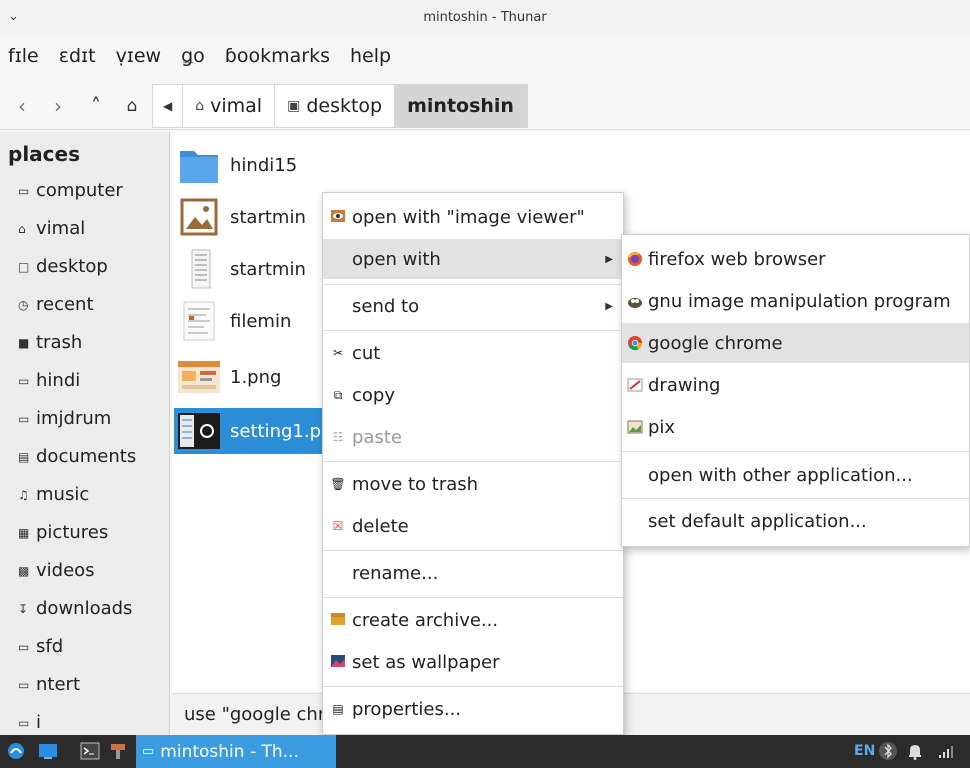 This screenshot has width=970, height=768. Describe the element at coordinates (49, 684) in the screenshot. I see `sidebar-item-ntert: ▭ ntert` at that location.